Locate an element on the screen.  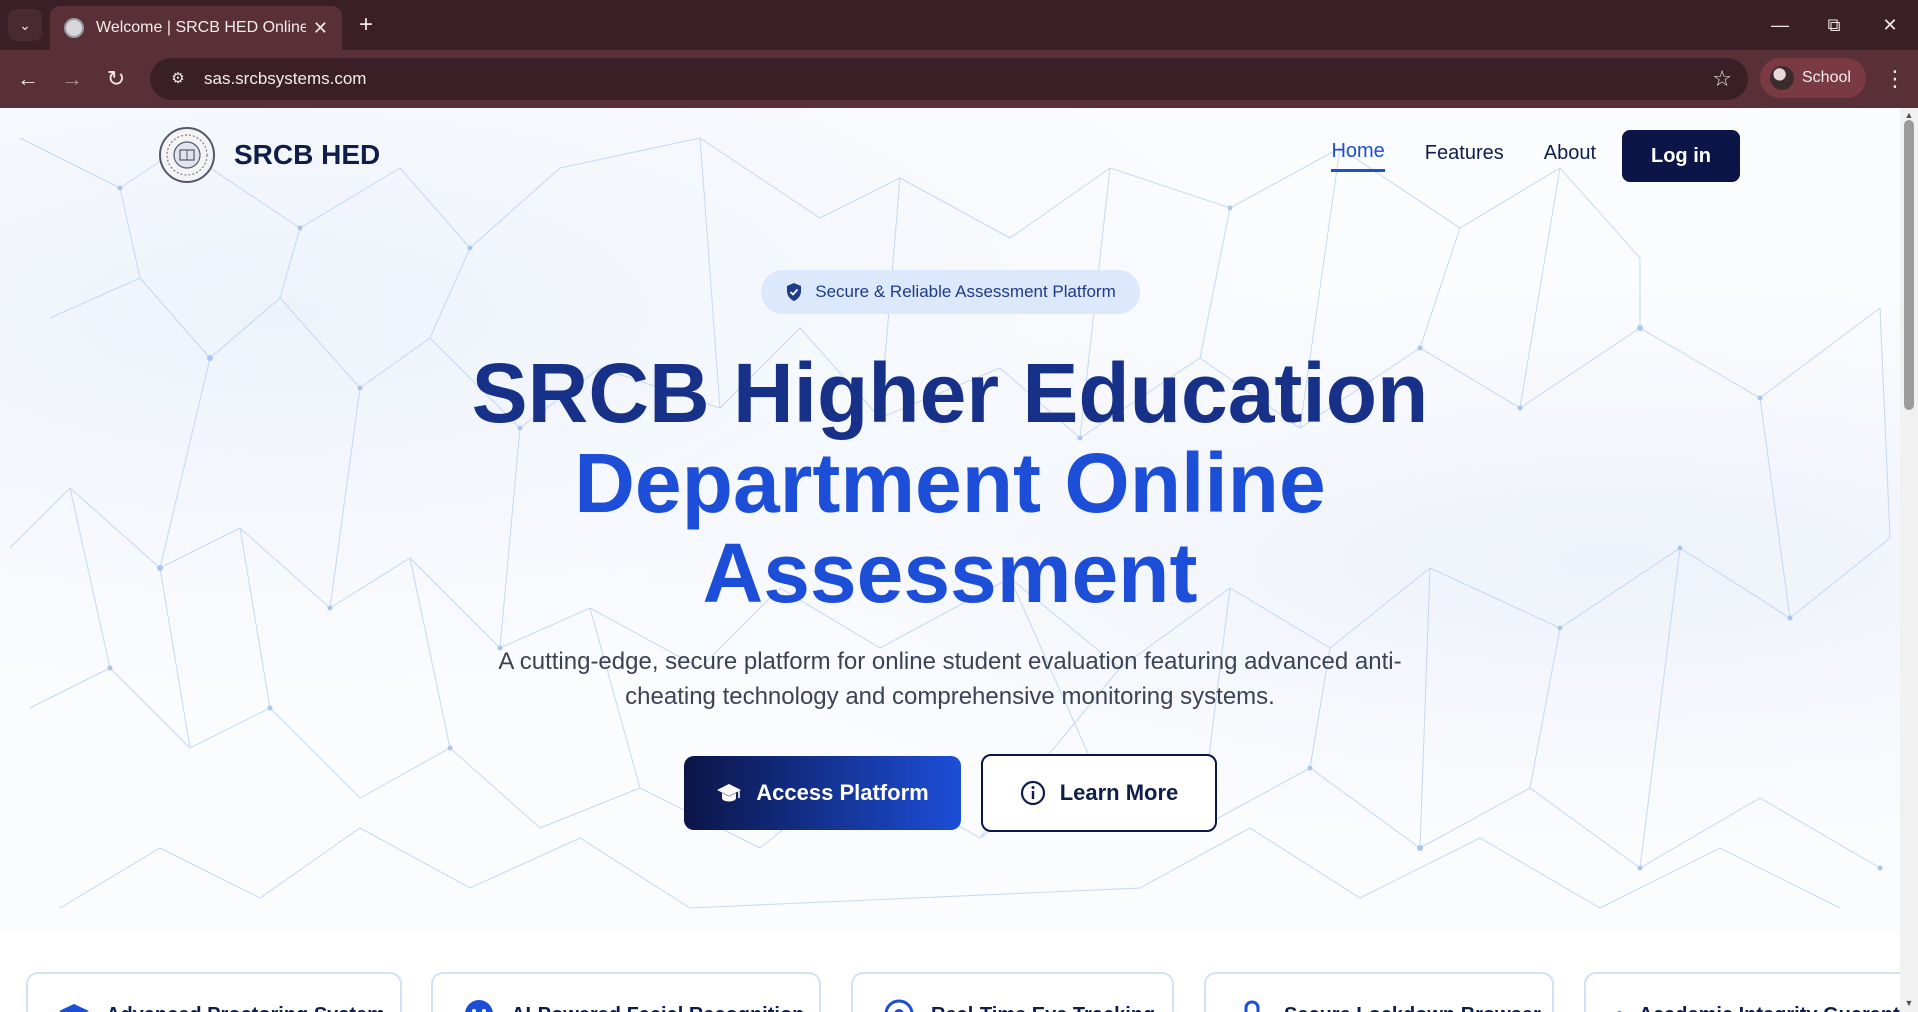
tab-search-button: ⌄ is located at coordinates (25, 25).